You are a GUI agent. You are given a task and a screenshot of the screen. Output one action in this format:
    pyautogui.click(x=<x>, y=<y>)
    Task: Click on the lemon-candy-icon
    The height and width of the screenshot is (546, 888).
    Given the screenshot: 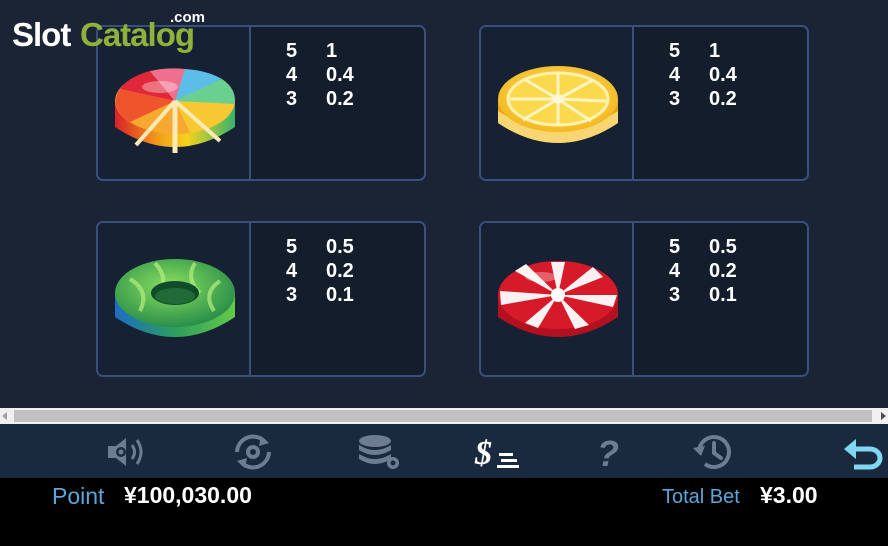 What is the action you would take?
    pyautogui.click(x=558, y=104)
    